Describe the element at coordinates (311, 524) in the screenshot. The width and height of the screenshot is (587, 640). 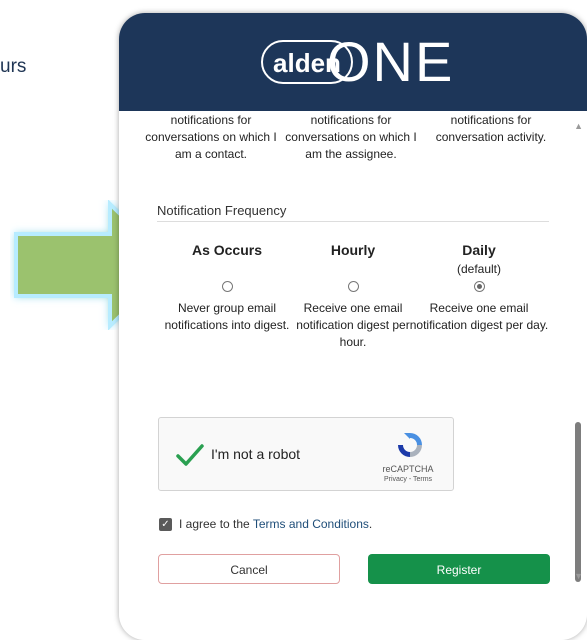
I see `terms-link: Terms and Conditions` at that location.